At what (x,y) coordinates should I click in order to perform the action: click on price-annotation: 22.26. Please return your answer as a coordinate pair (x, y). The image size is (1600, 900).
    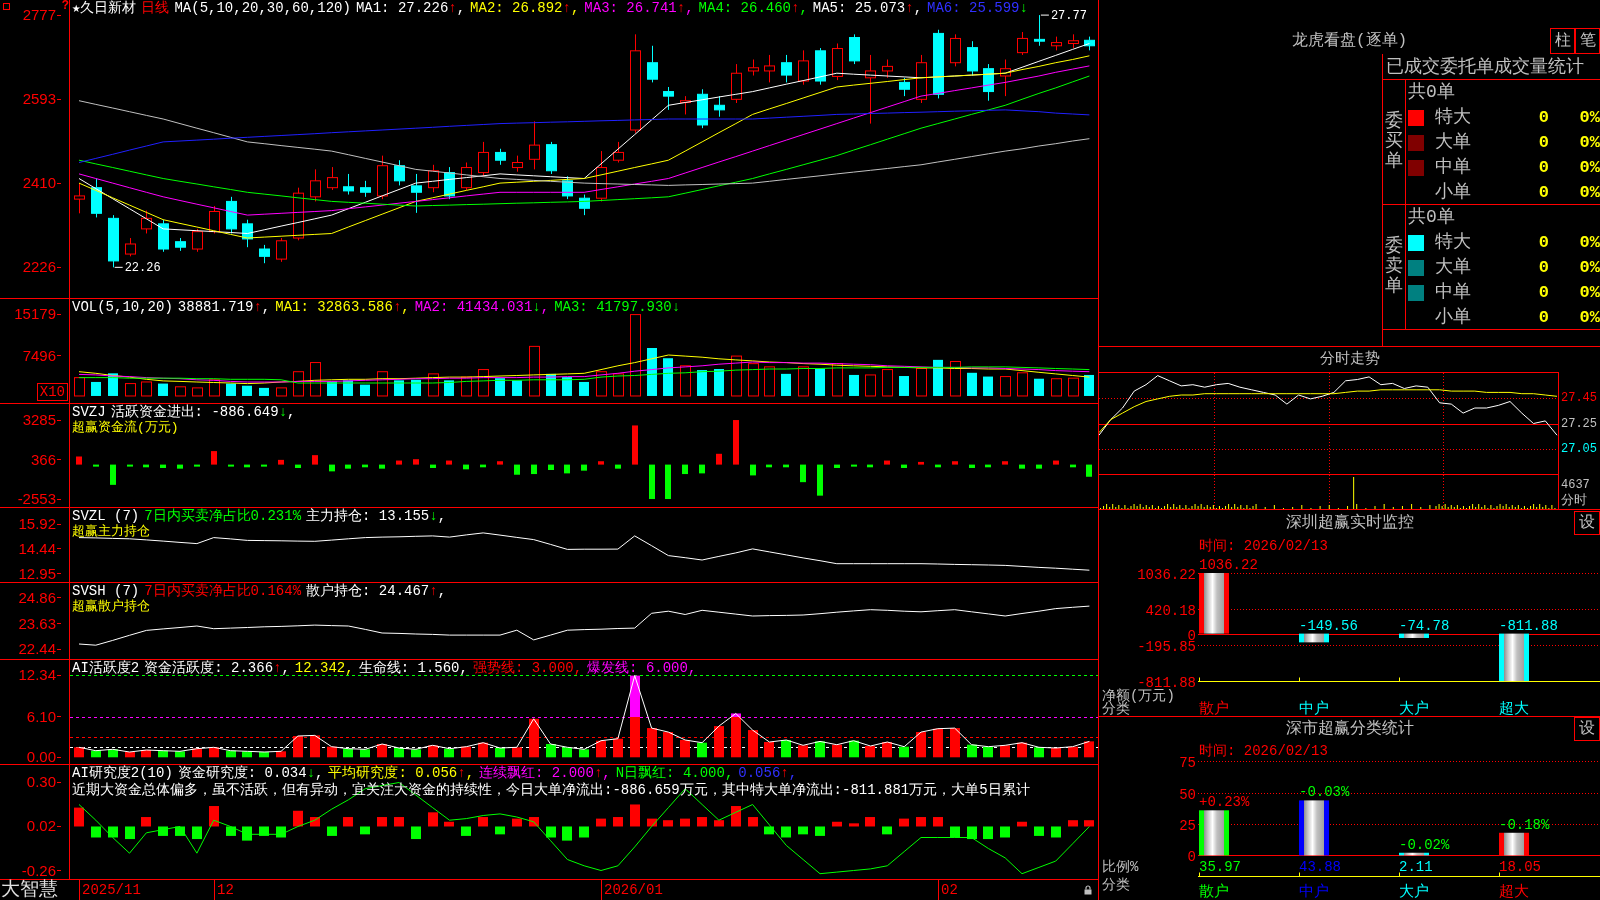
    Looking at the image, I should click on (137, 268).